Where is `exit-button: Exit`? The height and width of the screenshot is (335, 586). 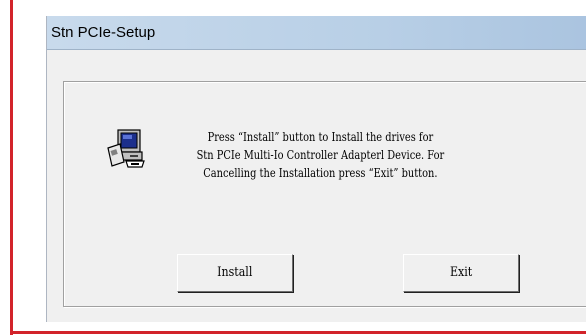 exit-button: Exit is located at coordinates (461, 273).